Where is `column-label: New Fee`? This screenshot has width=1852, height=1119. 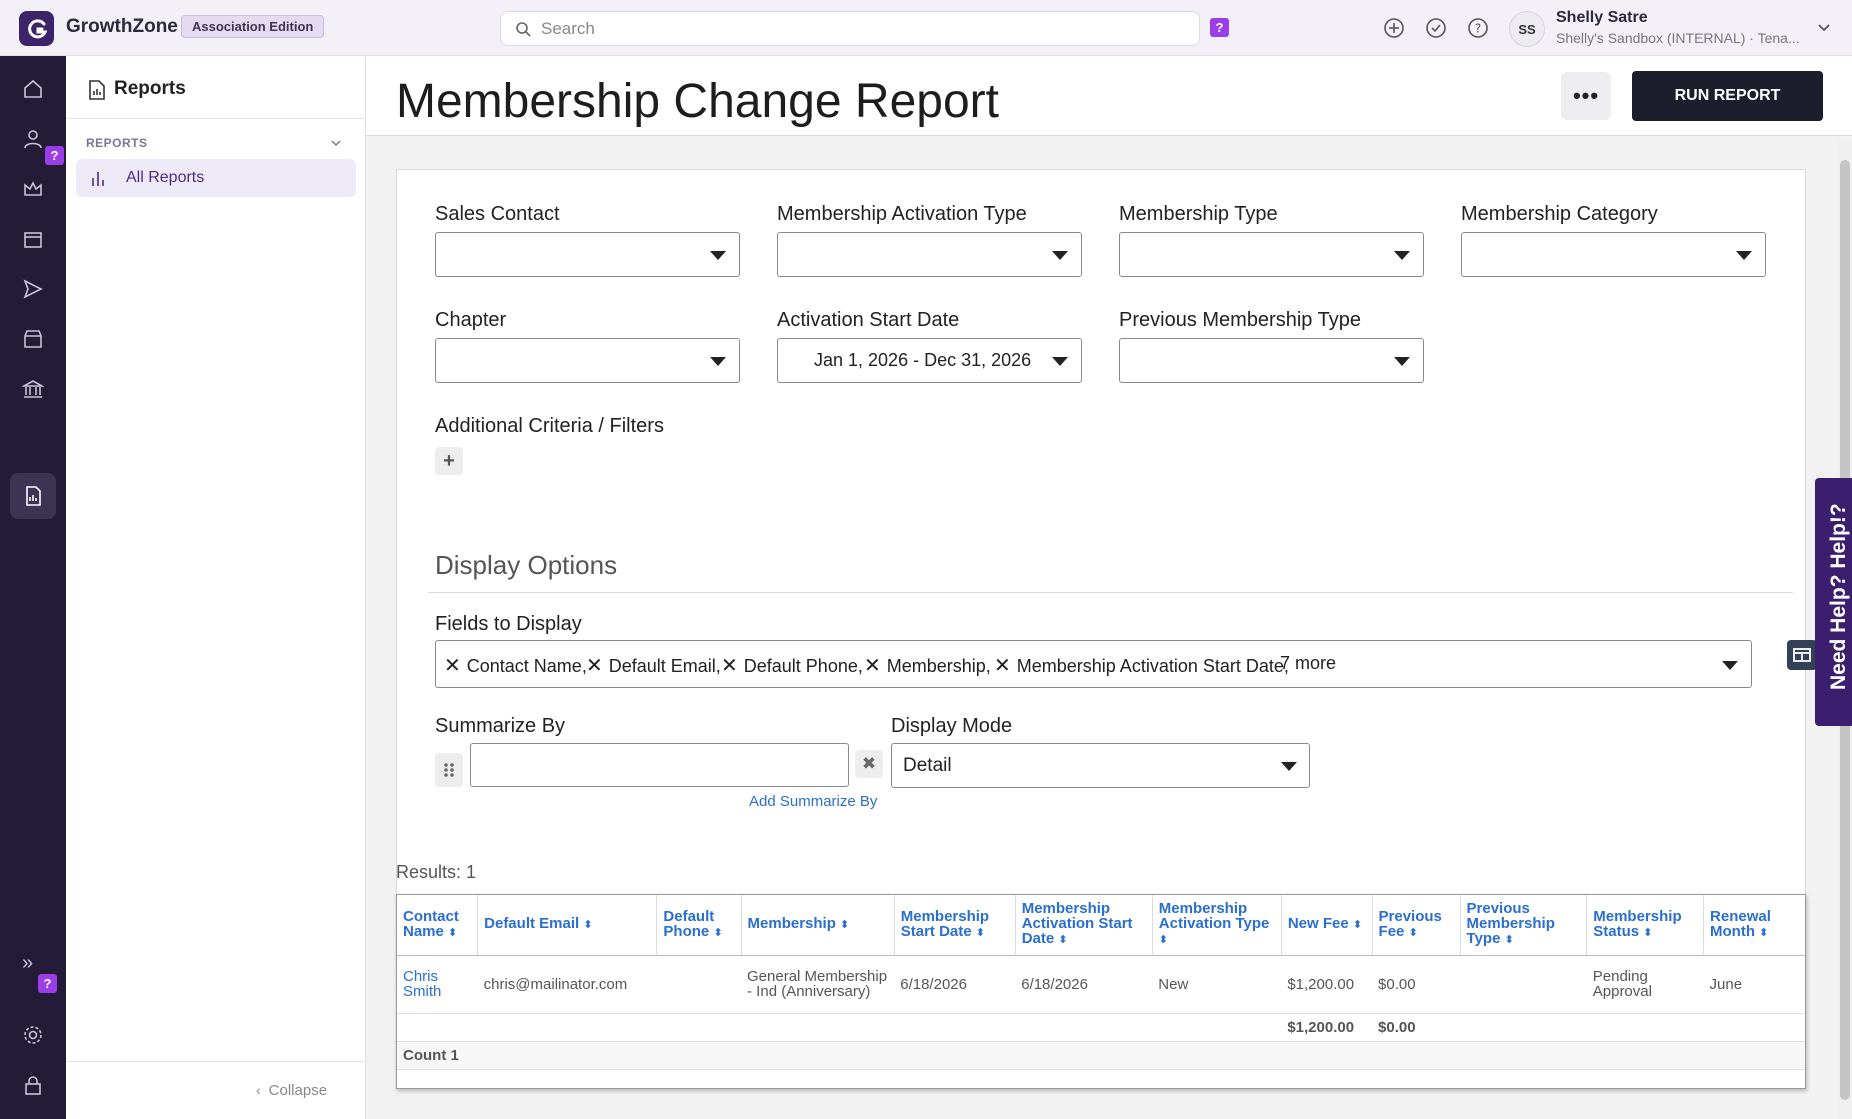
column-label: New Fee is located at coordinates (1318, 924).